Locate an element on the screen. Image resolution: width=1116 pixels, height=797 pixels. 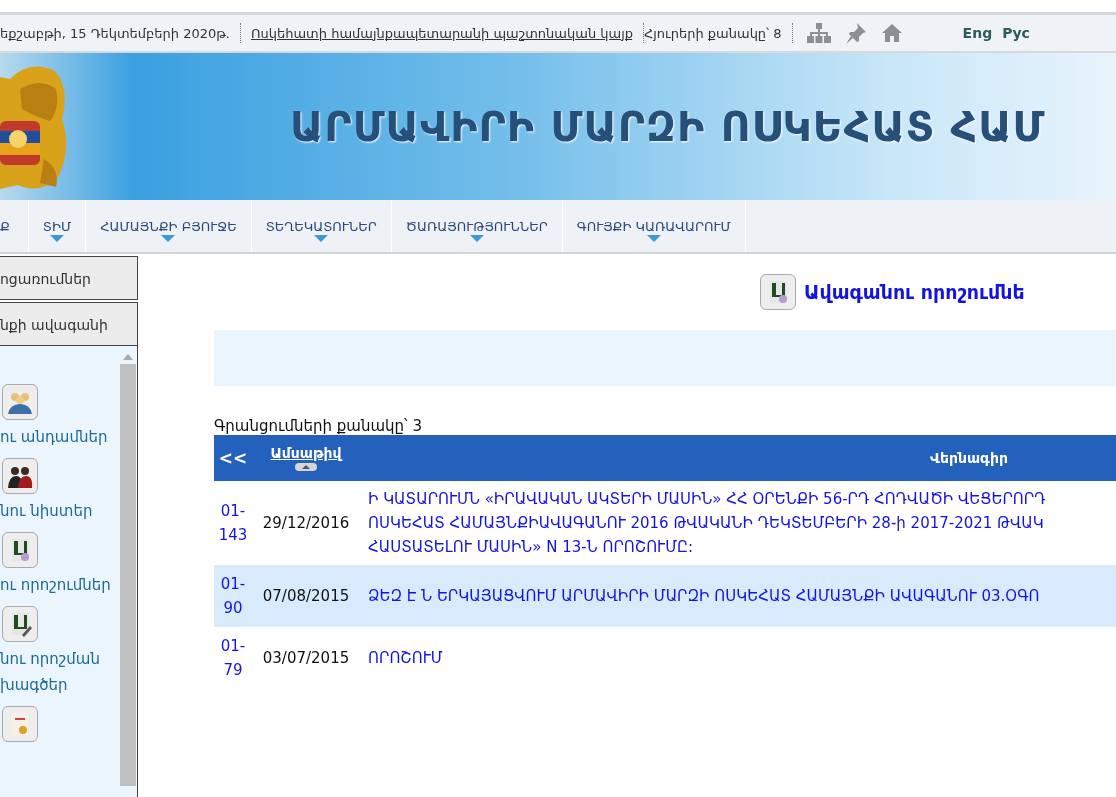
nav-menu-item: ՏԻՄ is located at coordinates (57, 226).